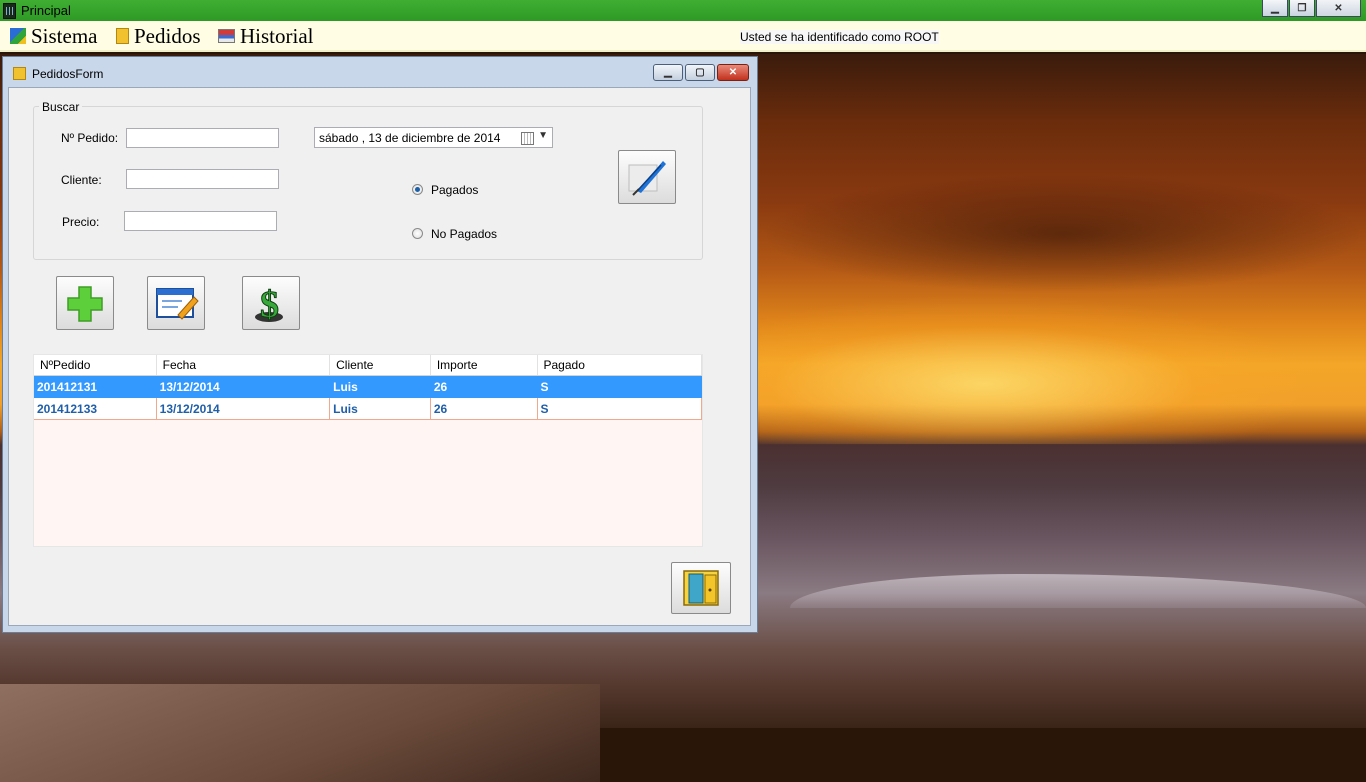 Image resolution: width=1366 pixels, height=782 pixels. I want to click on edit-pedido-button, so click(176, 303).